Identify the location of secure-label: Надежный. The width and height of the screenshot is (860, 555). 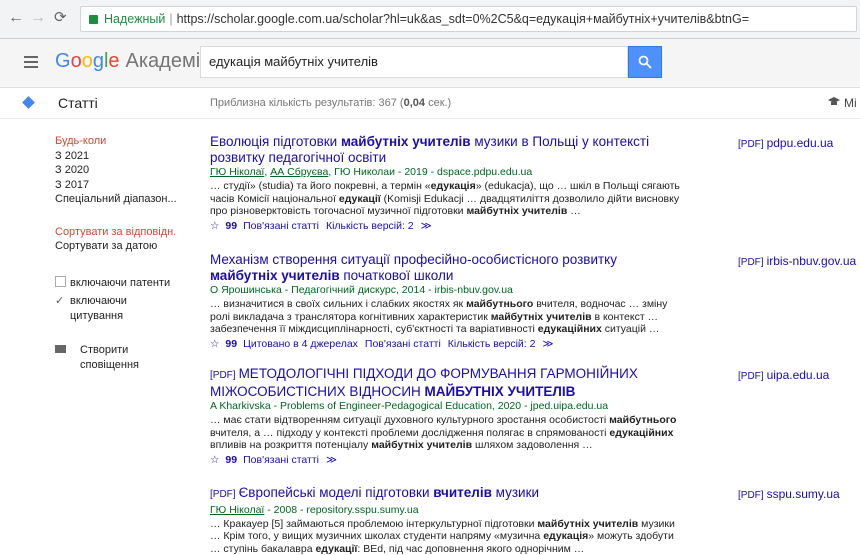
(135, 19).